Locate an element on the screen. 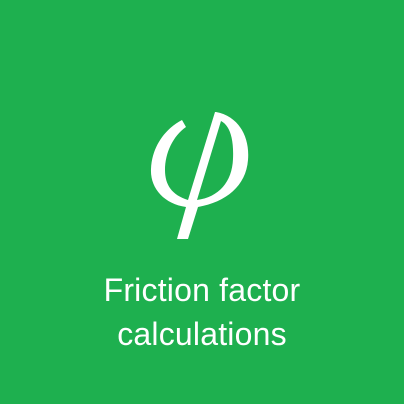  tile-label-line-1: Friction factor is located at coordinates (202, 290).